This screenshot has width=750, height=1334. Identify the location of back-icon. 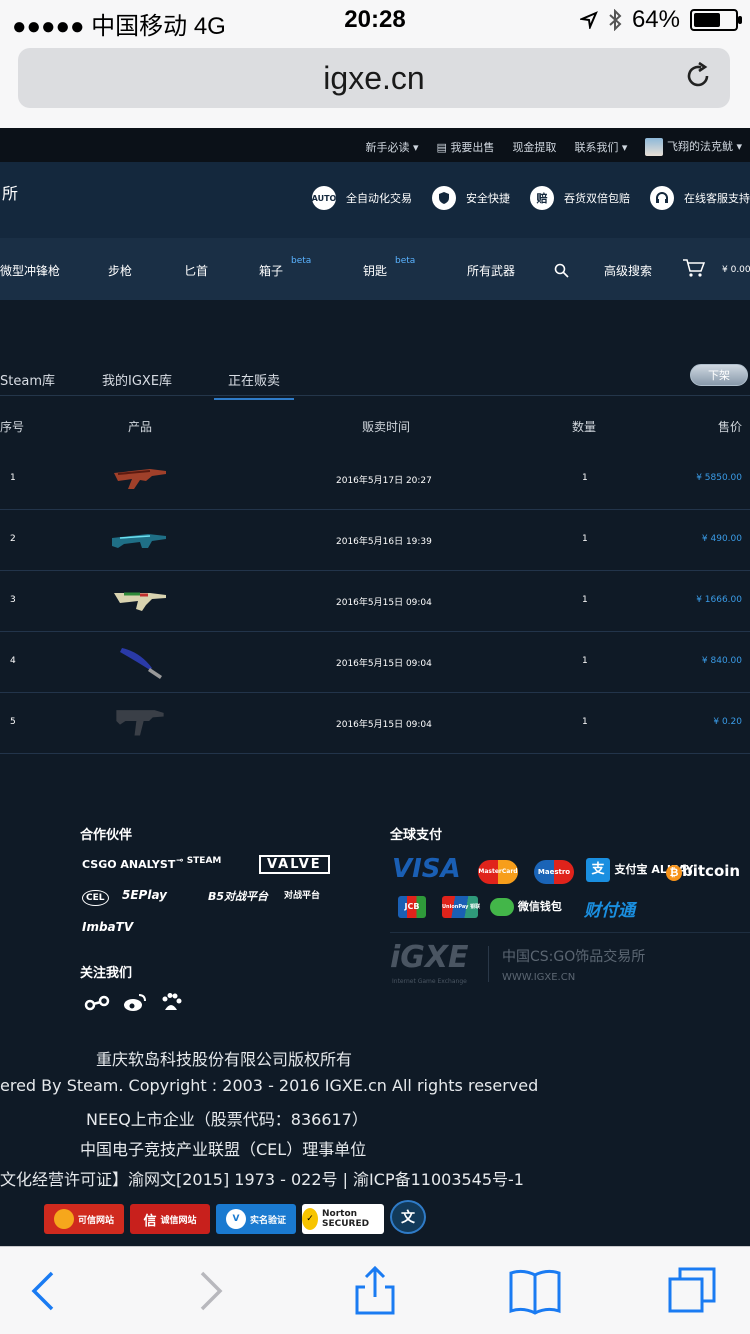
(44, 1291).